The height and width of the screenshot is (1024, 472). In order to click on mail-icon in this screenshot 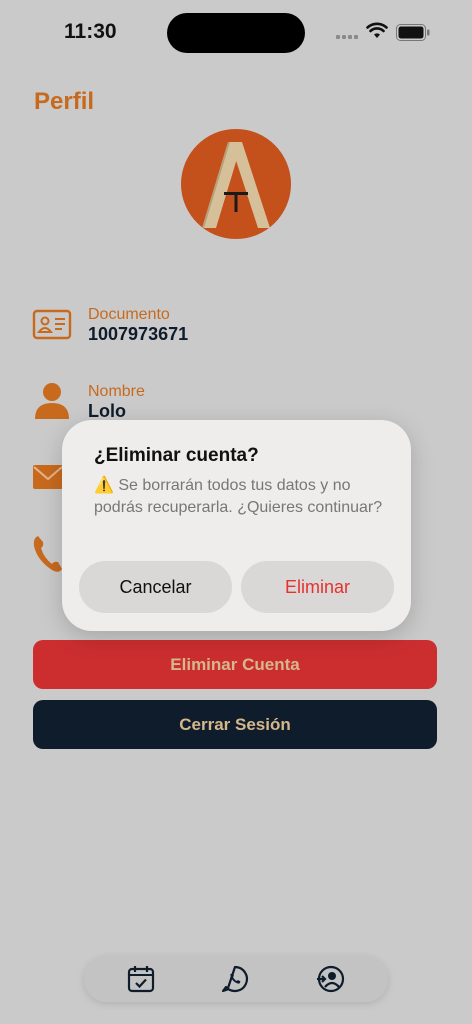, I will do `click(48, 477)`.